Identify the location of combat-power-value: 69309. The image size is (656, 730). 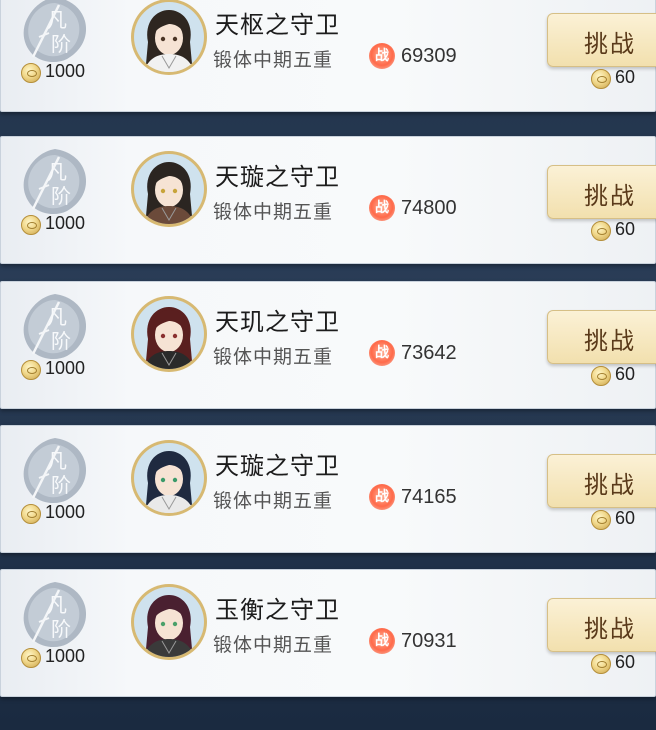
(429, 56).